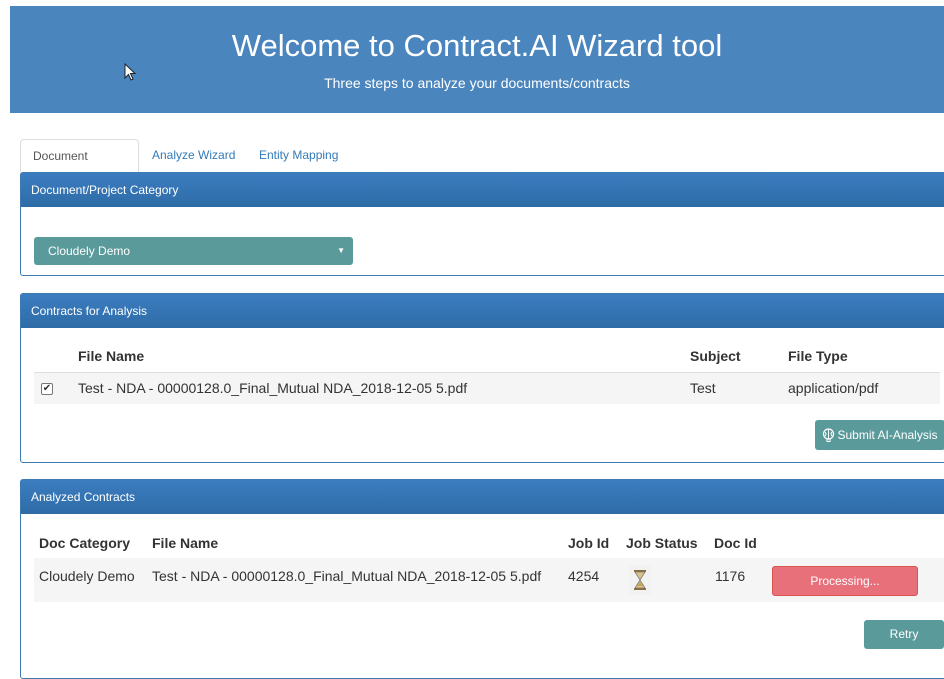 The image size is (944, 679). Describe the element at coordinates (887, 435) in the screenshot. I see `submit-ai-analysis-label: Submit AI-Analysis` at that location.